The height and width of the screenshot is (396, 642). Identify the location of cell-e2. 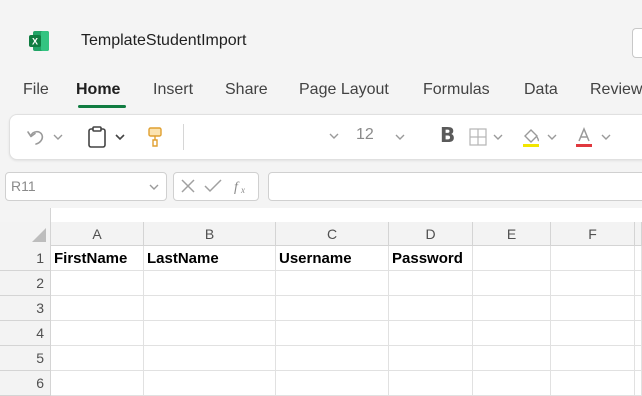
(512, 283).